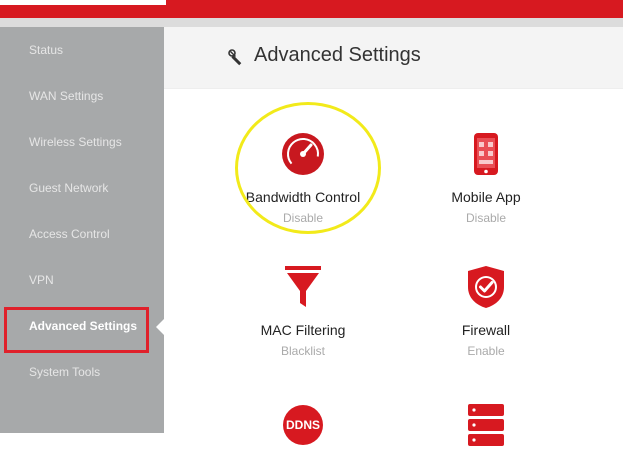  Describe the element at coordinates (82, 96) in the screenshot. I see `sidebar-item-wan-settings: WAN Settings` at that location.